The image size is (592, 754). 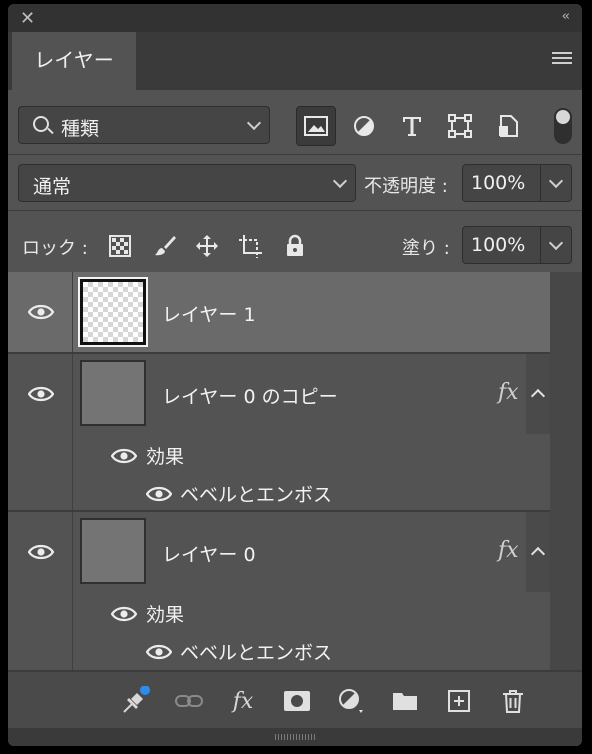 What do you see at coordinates (459, 701) in the screenshot?
I see `new-layer-icon` at bounding box center [459, 701].